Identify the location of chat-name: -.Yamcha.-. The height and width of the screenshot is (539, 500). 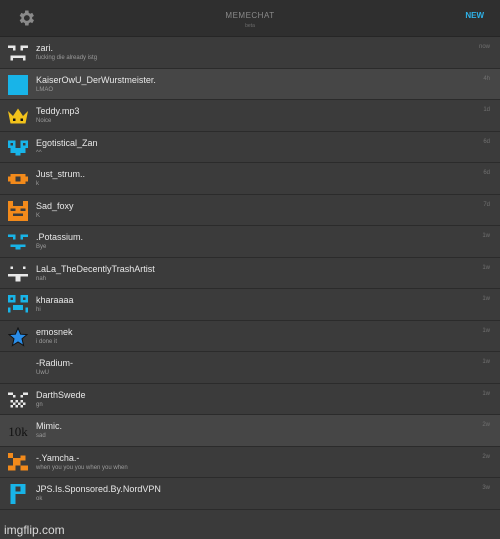
(58, 457).